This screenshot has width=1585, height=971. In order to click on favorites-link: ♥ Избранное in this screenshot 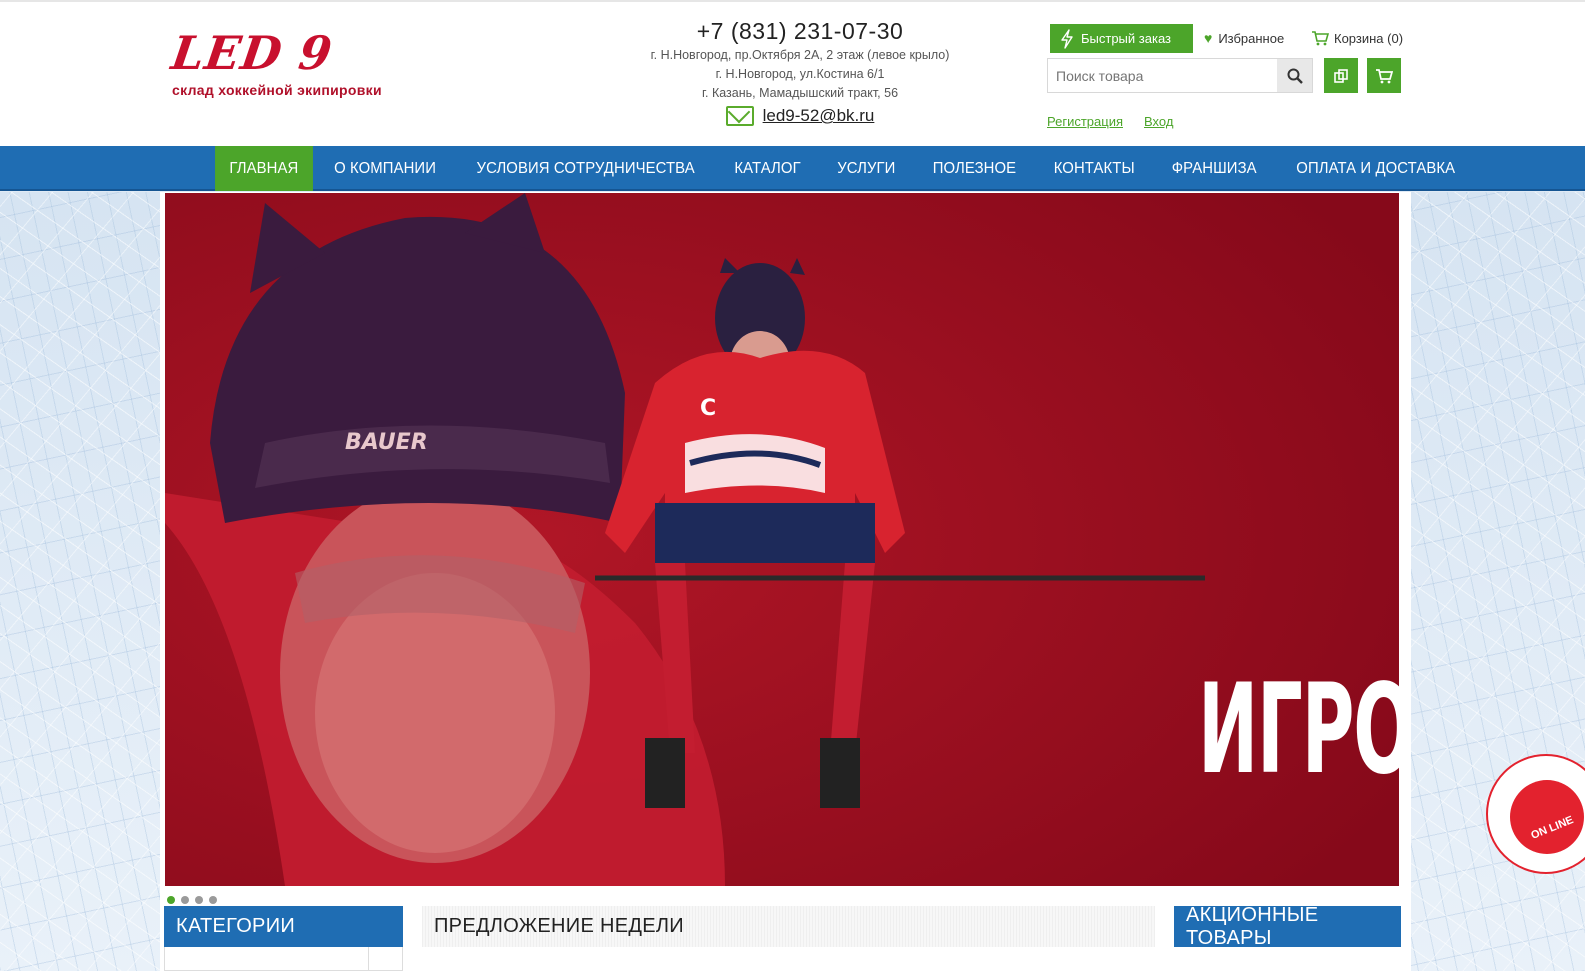, I will do `click(1244, 38)`.